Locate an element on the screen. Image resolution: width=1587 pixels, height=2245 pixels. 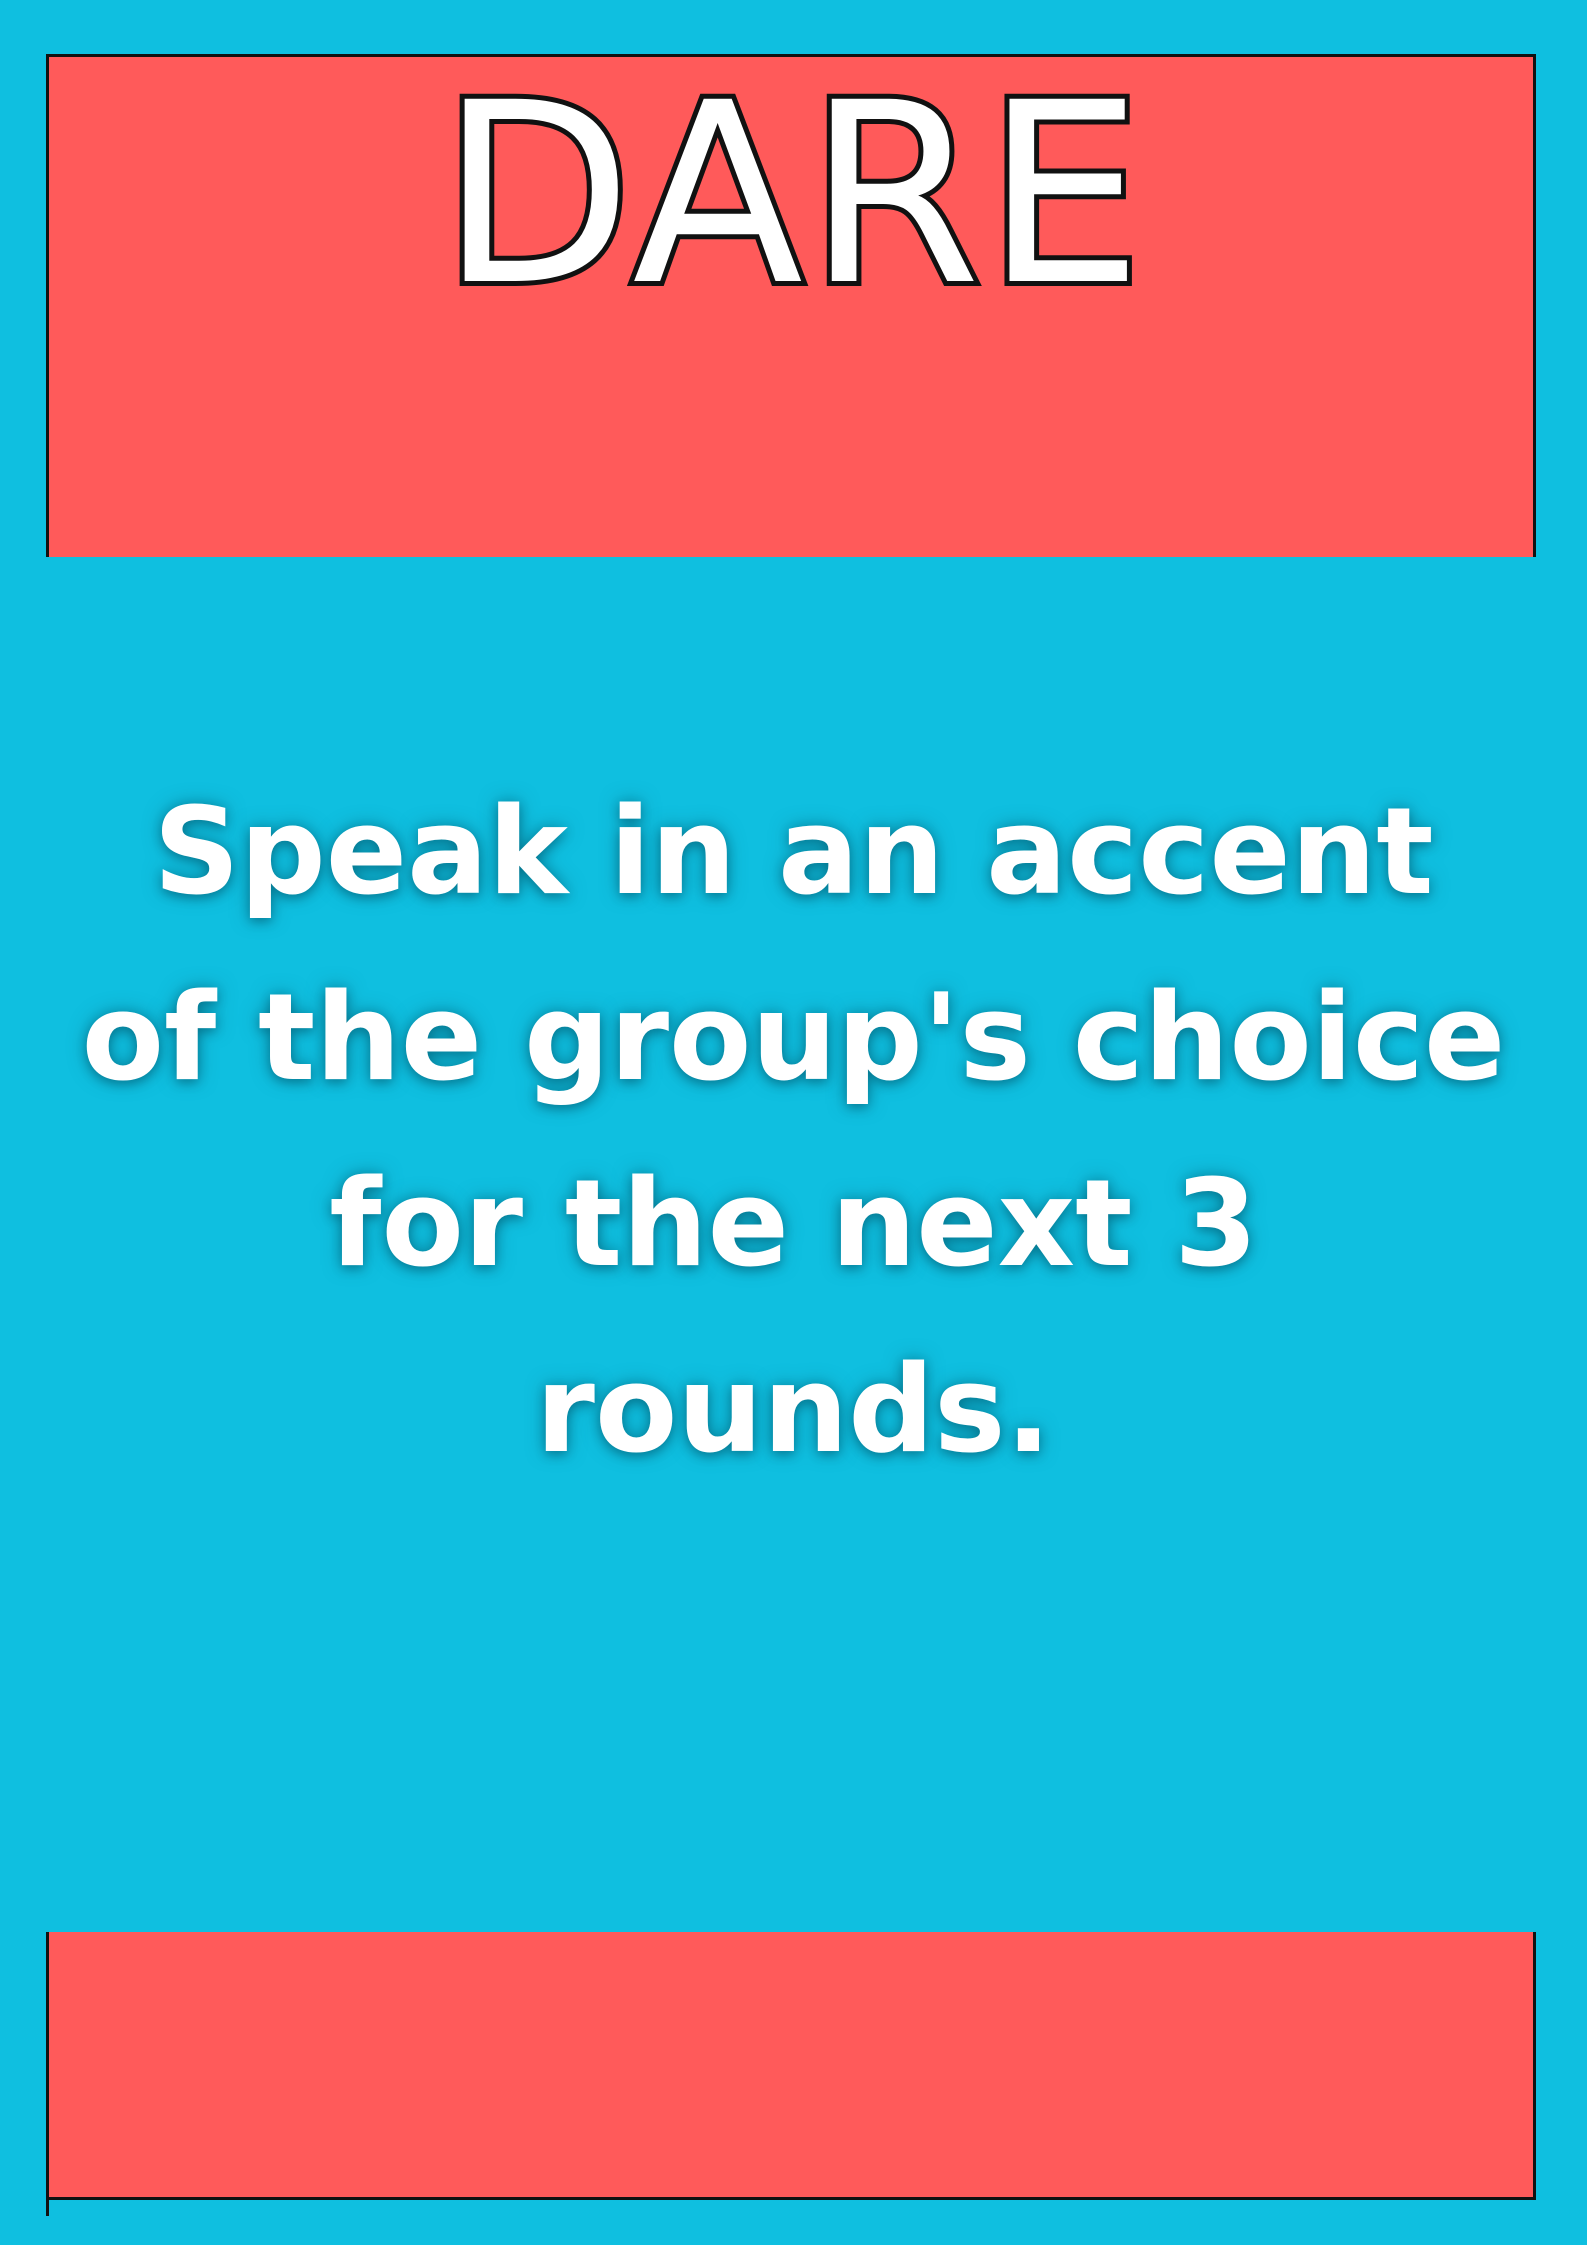
prompt-line: of the group's choice is located at coordinates (793, 1038).